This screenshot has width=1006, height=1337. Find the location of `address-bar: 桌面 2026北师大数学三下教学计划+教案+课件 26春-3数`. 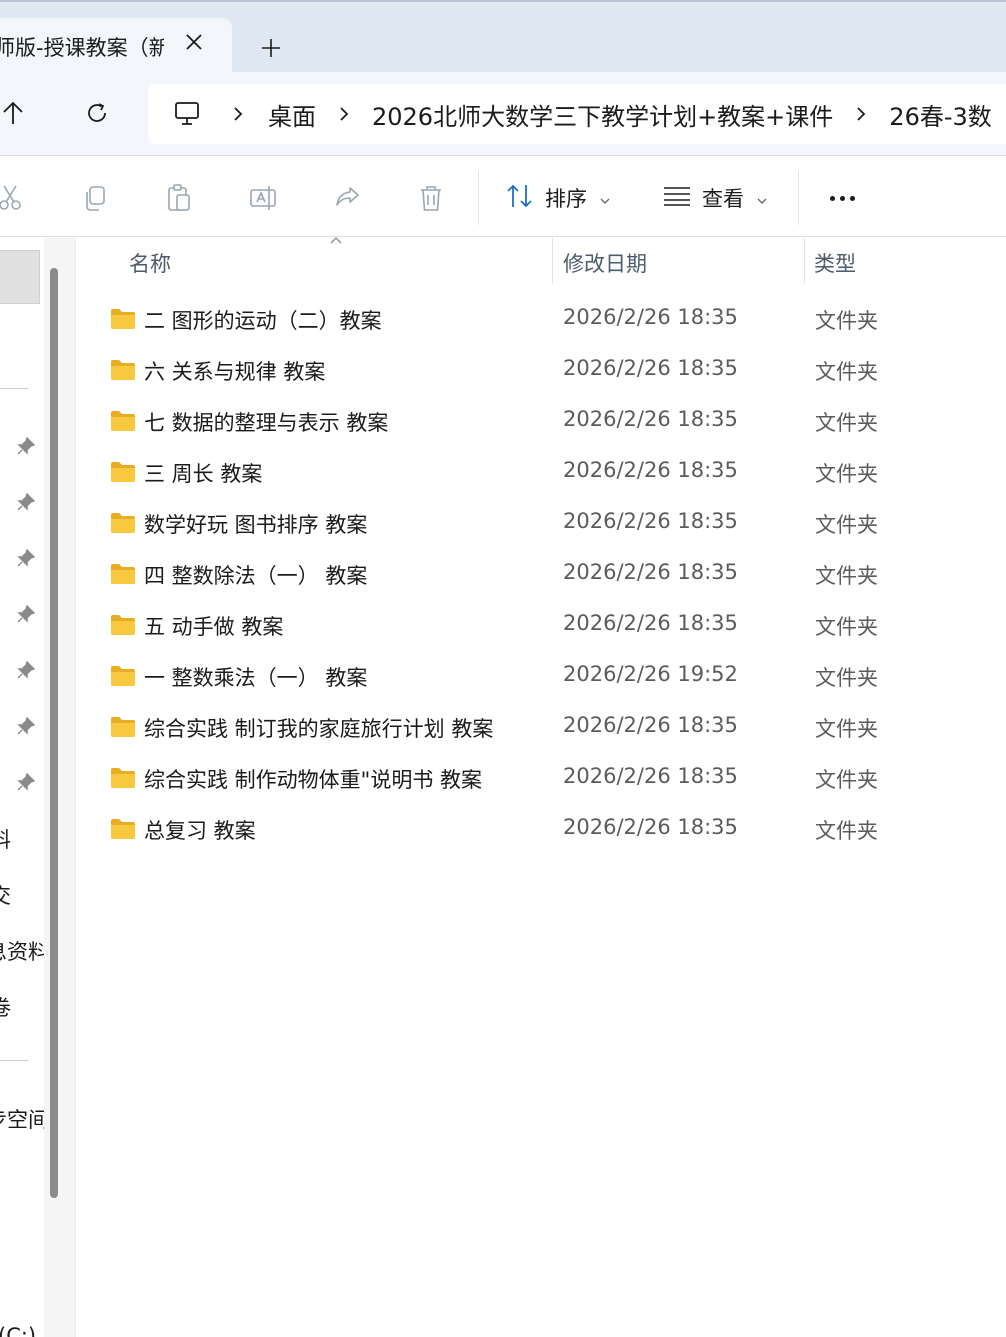

address-bar: 桌面 2026北师大数学三下教学计划+教案+课件 26春-3数 is located at coordinates (577, 114).